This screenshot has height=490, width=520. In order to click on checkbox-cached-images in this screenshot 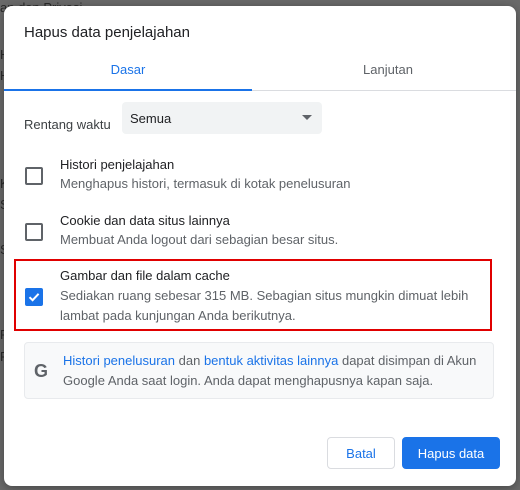, I will do `click(34, 297)`.